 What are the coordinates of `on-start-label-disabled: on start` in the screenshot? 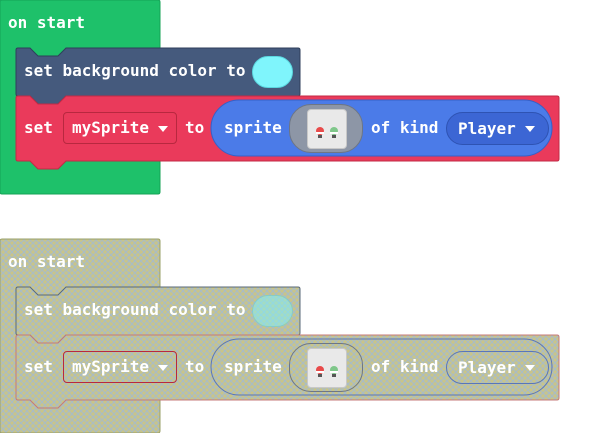 It's located at (47, 261).